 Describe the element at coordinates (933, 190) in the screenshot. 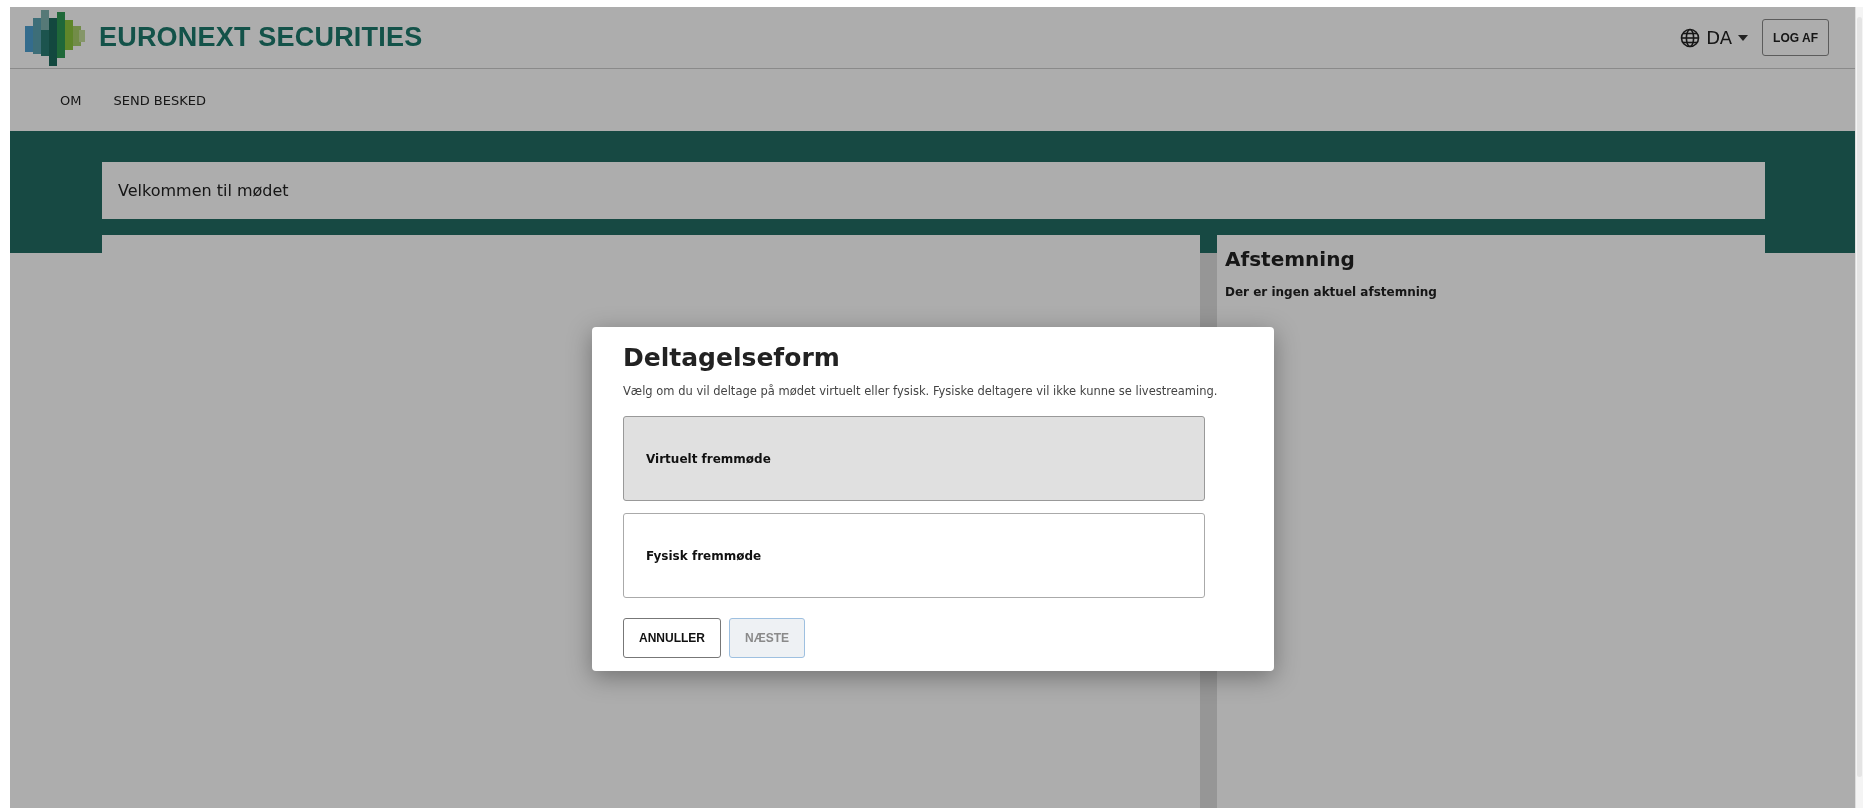

I see `welcome-banner: Velkommen til mødet` at that location.